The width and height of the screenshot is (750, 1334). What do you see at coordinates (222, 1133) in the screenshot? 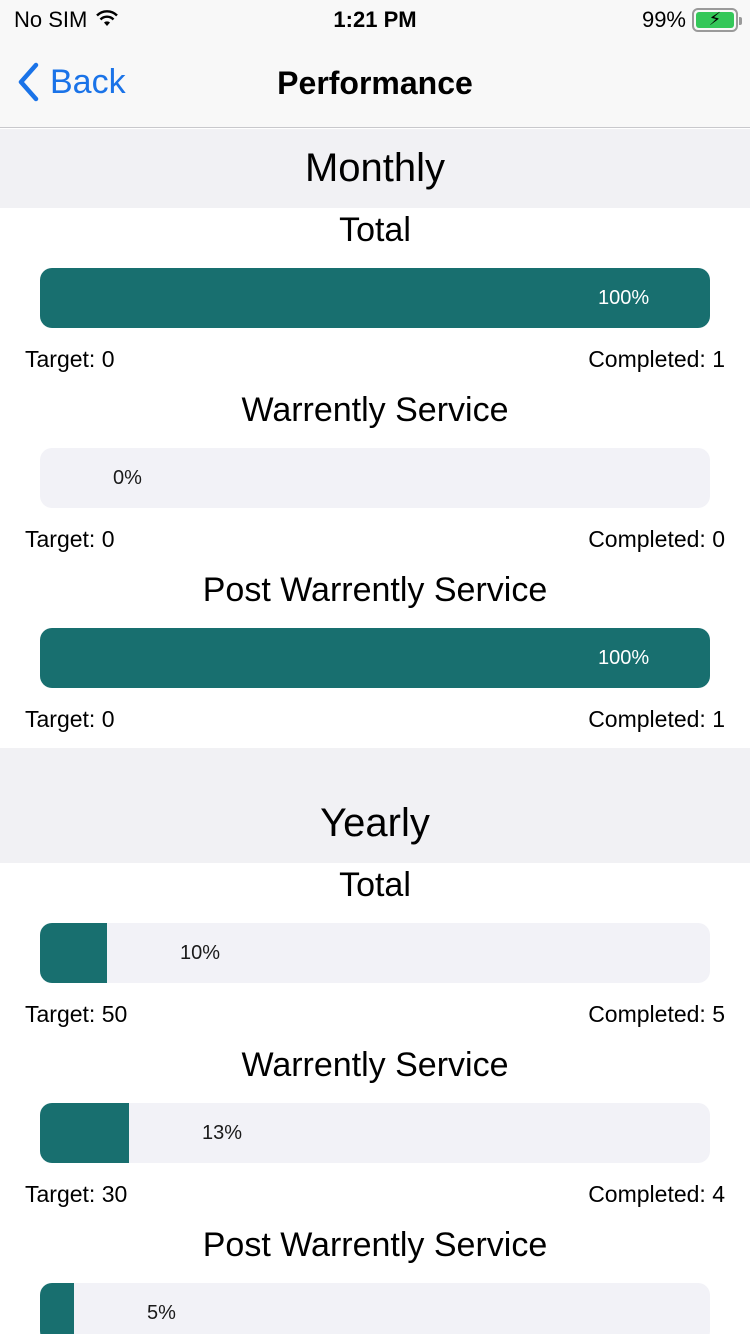
I see `progress-percent-label: 13%` at bounding box center [222, 1133].